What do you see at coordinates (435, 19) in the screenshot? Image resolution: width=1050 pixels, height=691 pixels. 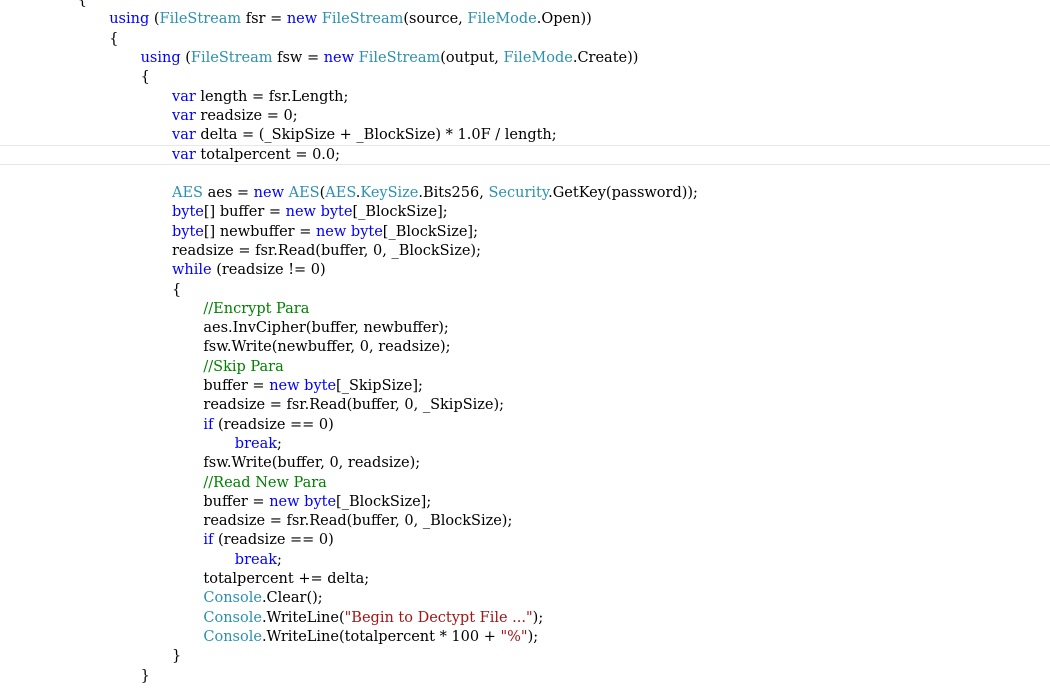 I see `code-token-plain: (source,` at bounding box center [435, 19].